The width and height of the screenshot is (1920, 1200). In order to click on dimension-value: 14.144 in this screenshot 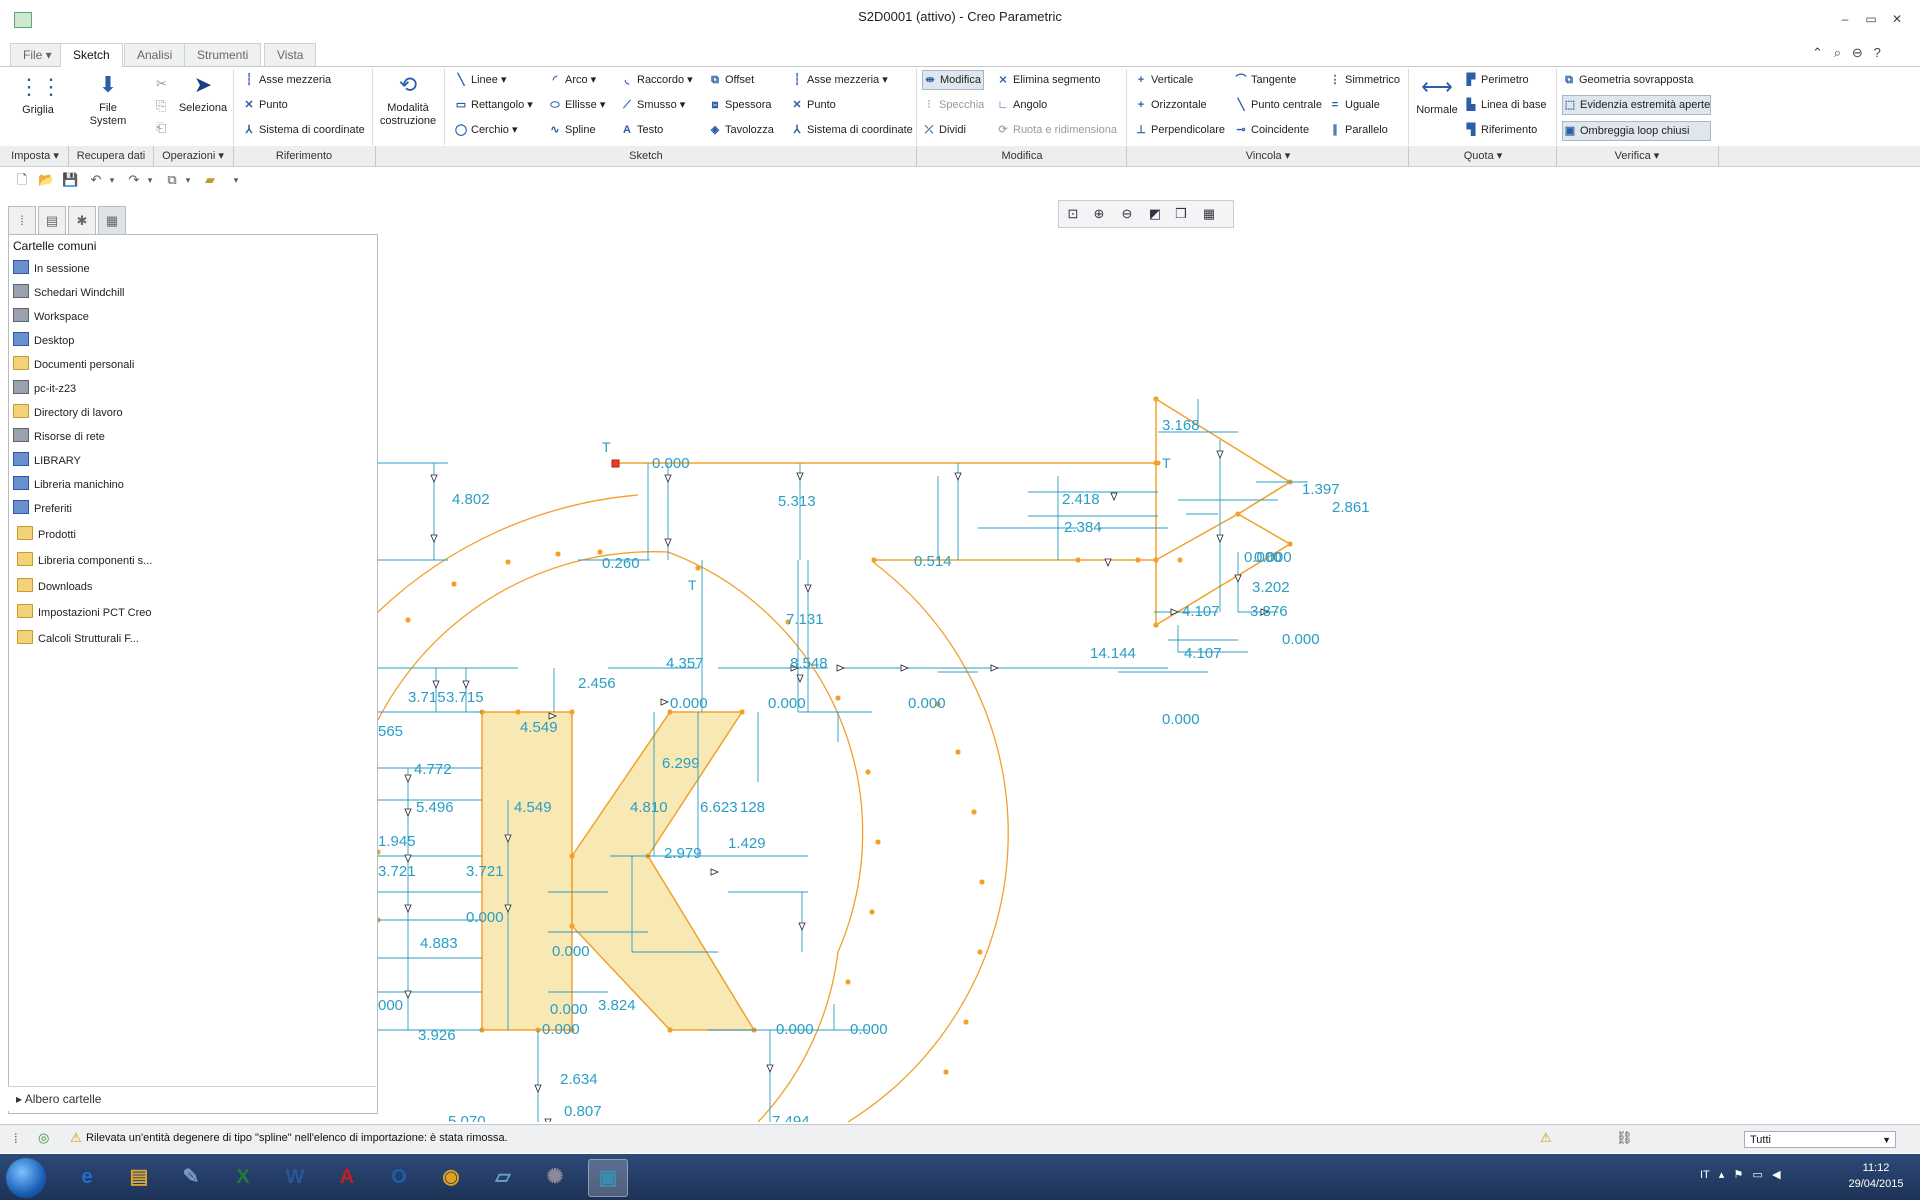, I will do `click(1113, 653)`.